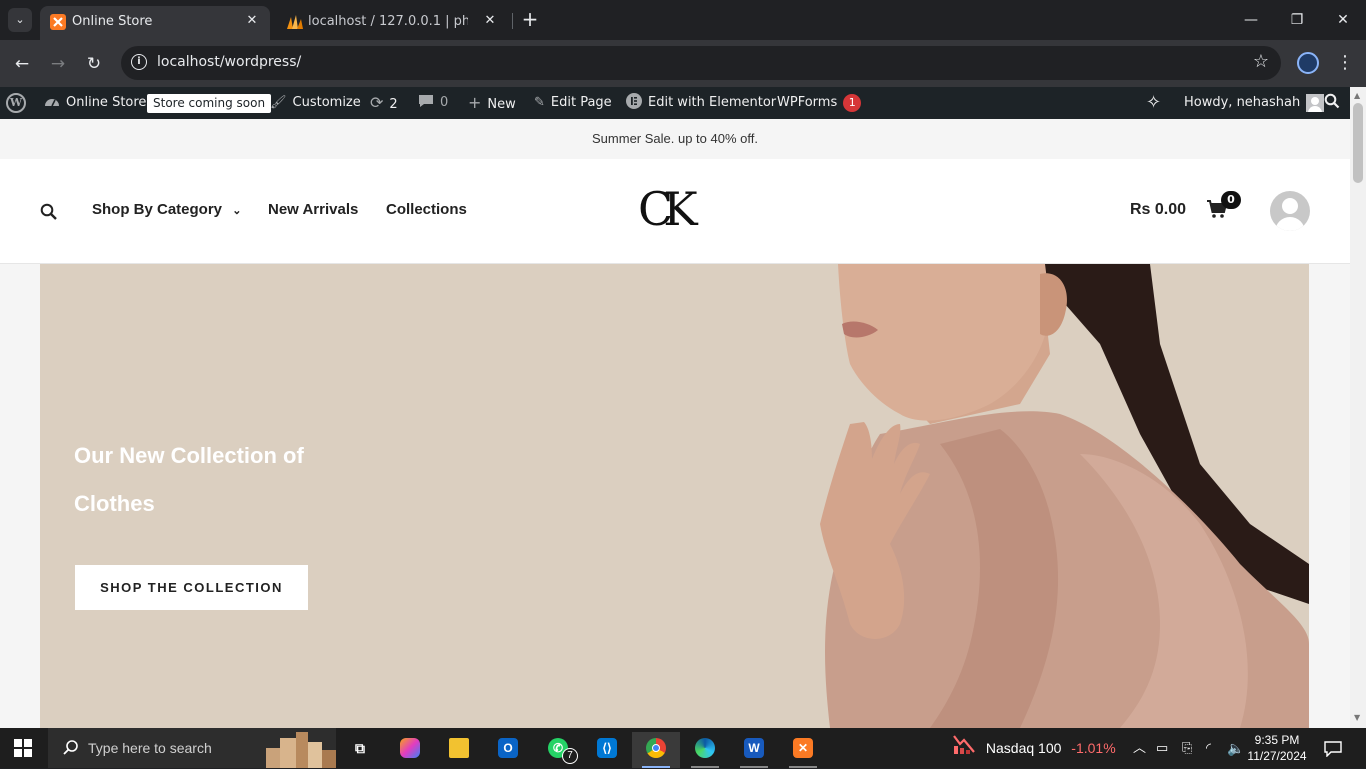  Describe the element at coordinates (234, 480) in the screenshot. I see `hero-heading: Our New Collection of Clothes` at that location.